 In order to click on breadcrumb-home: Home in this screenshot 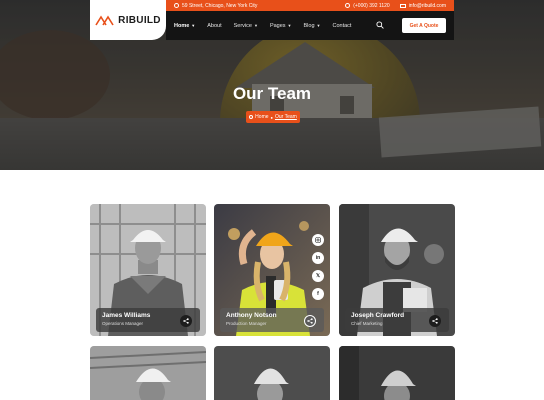, I will do `click(261, 117)`.